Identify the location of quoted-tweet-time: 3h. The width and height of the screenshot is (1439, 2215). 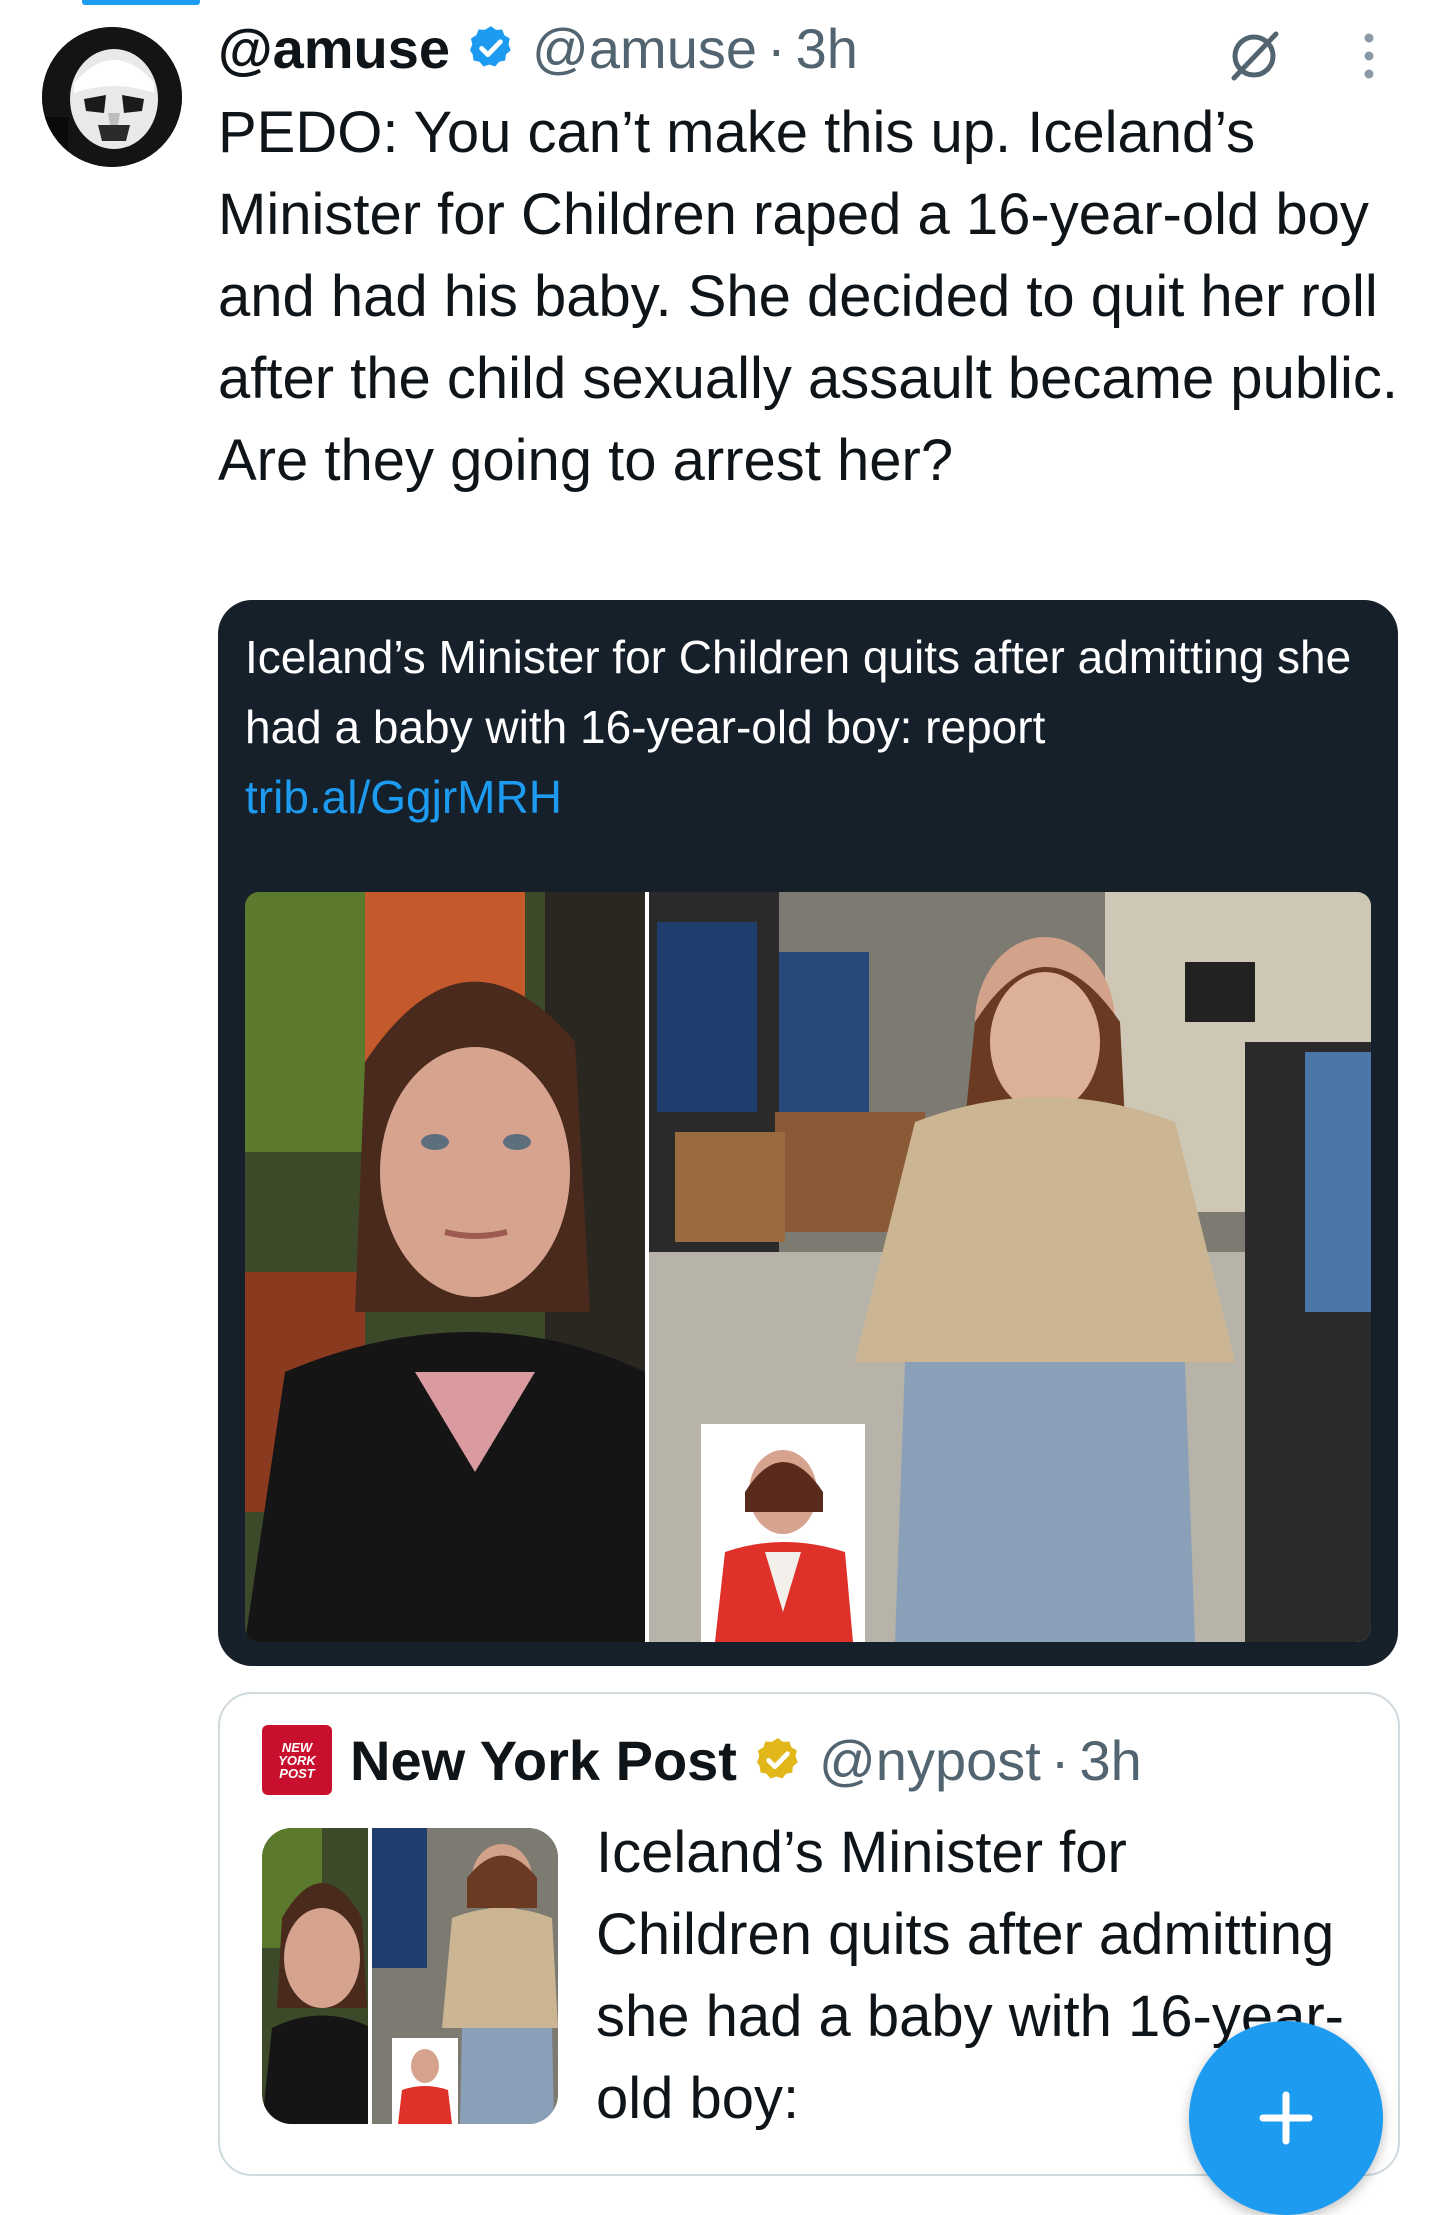
(1110, 1760).